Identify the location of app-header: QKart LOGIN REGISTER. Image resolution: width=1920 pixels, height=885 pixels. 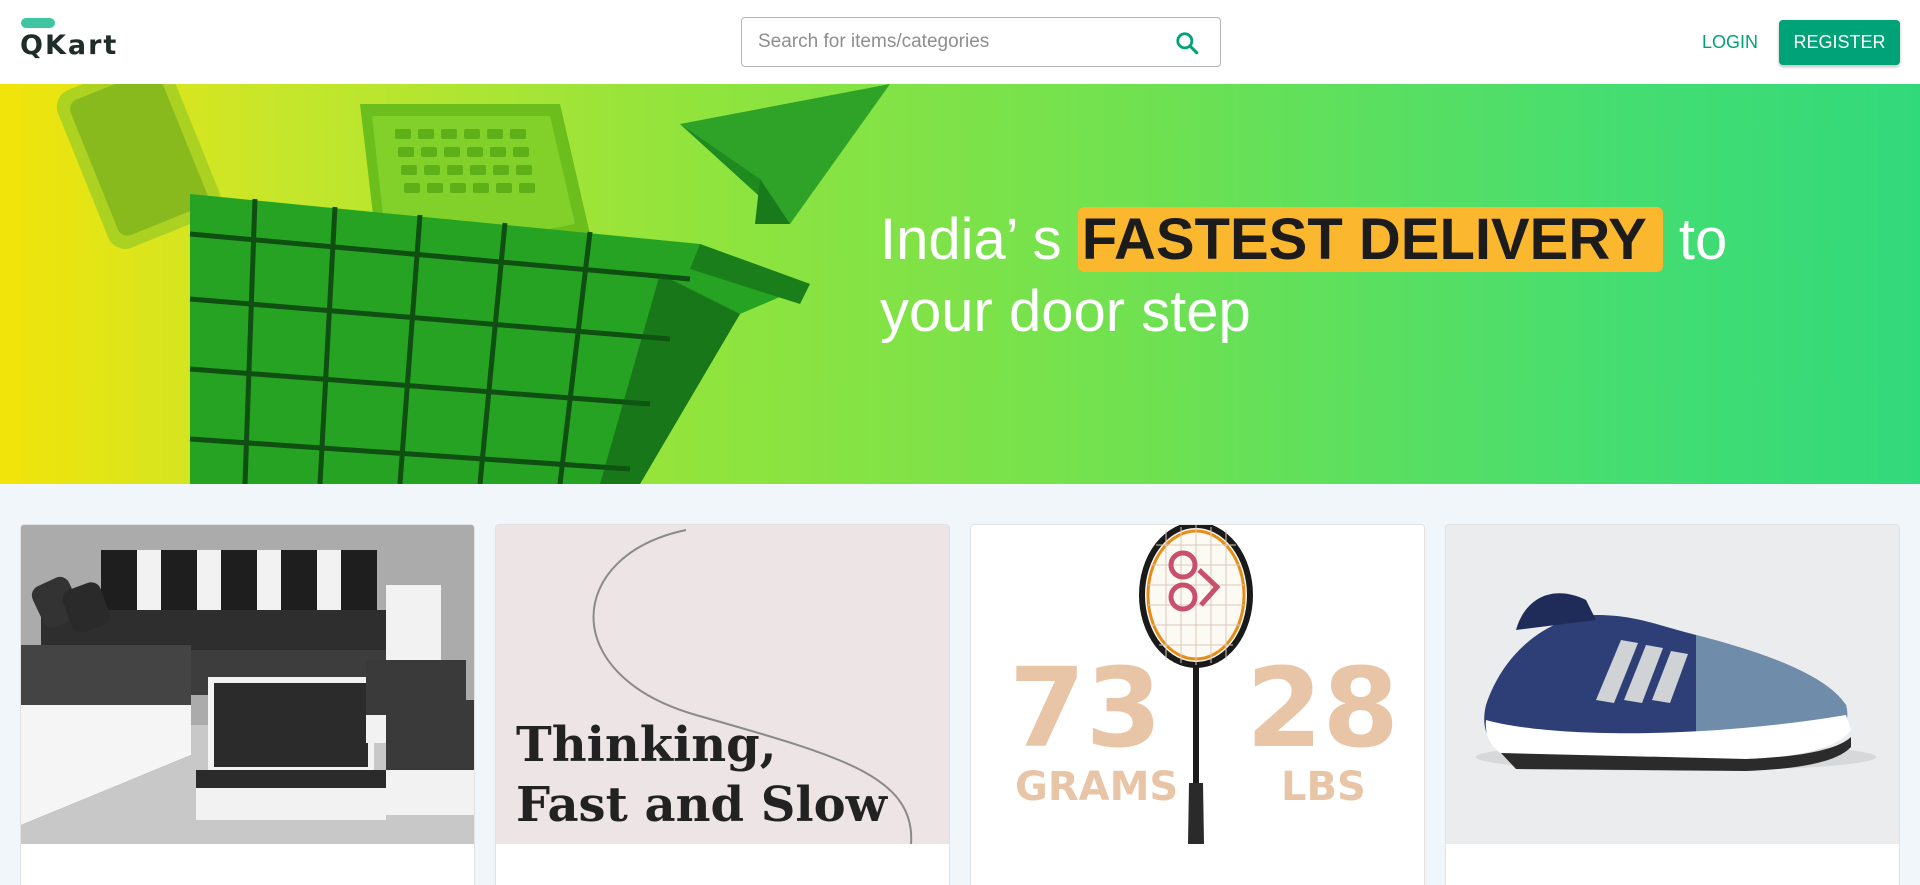
(960, 42).